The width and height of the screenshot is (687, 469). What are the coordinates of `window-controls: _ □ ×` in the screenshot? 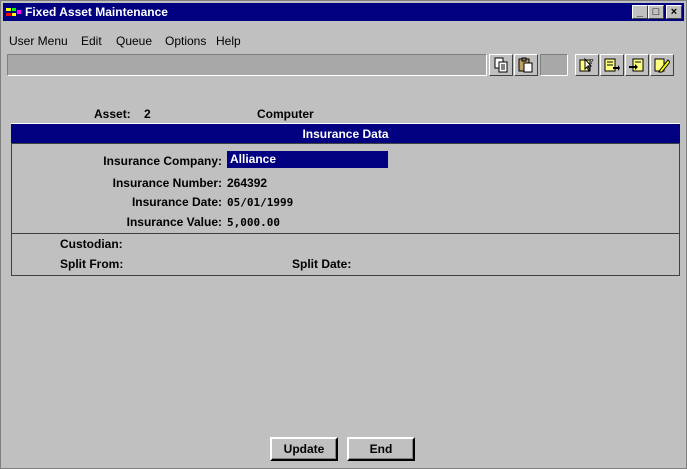 It's located at (657, 12).